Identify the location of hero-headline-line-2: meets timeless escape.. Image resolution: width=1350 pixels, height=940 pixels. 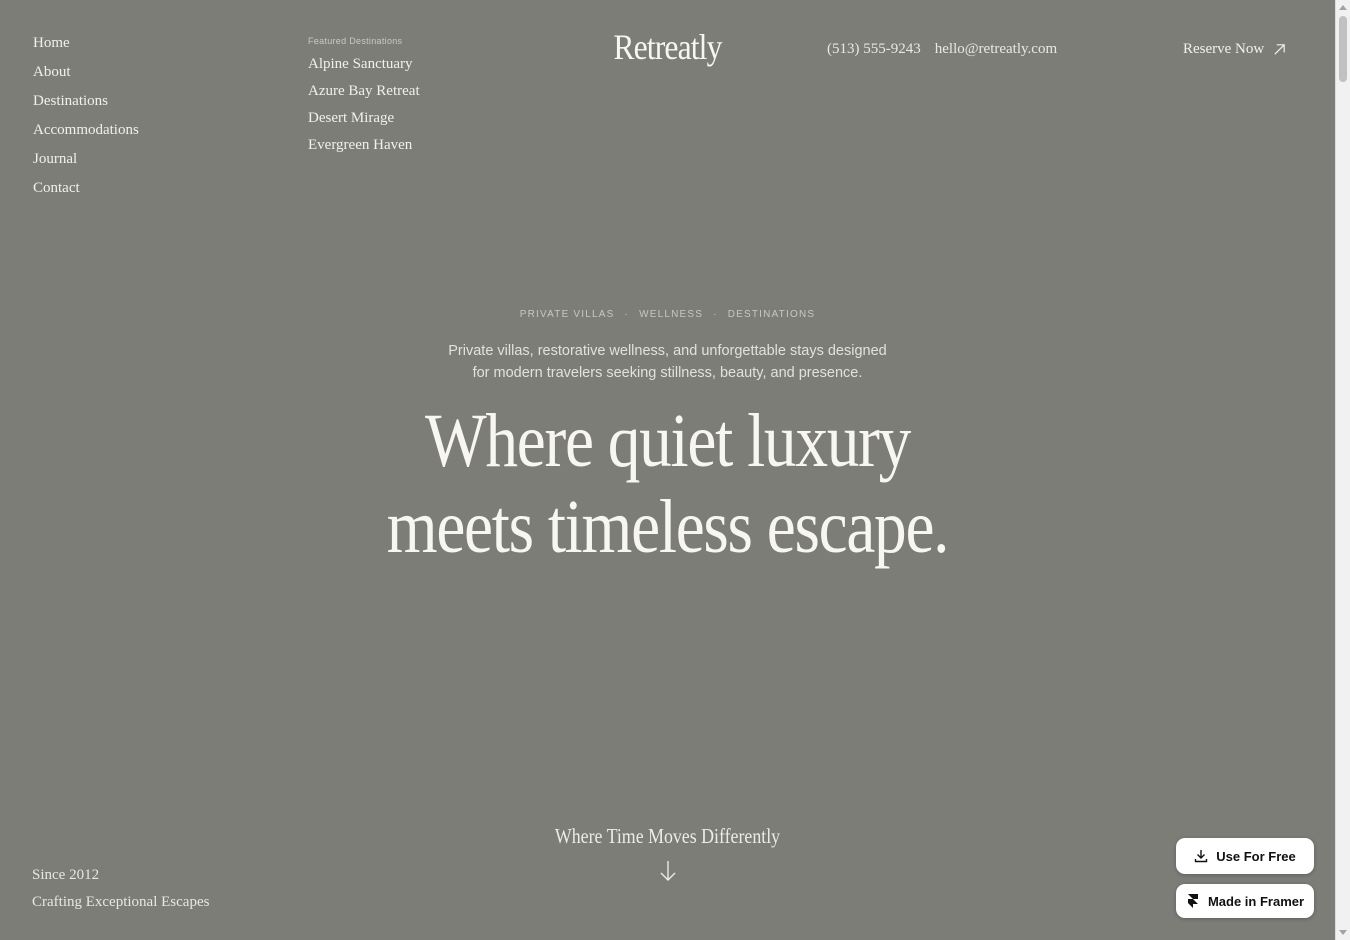
(668, 527).